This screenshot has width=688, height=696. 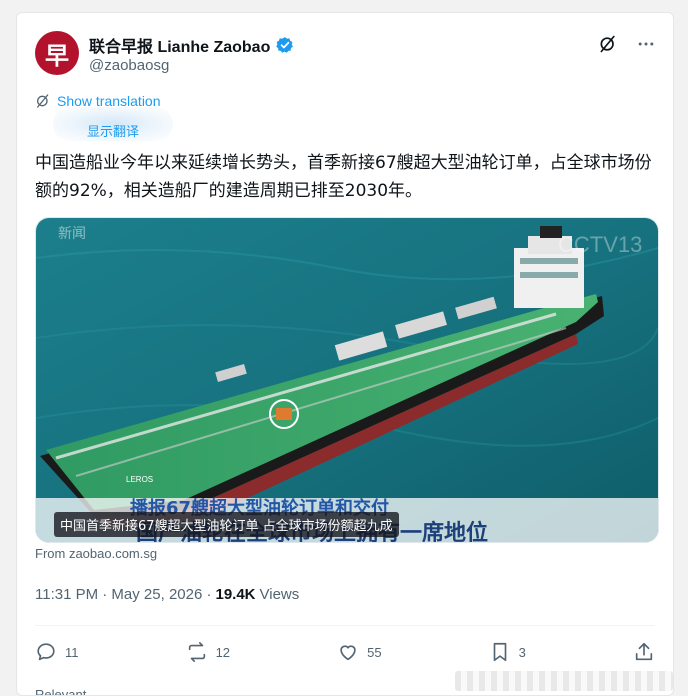 What do you see at coordinates (109, 101) in the screenshot?
I see `show-translation-link: Show translation` at bounding box center [109, 101].